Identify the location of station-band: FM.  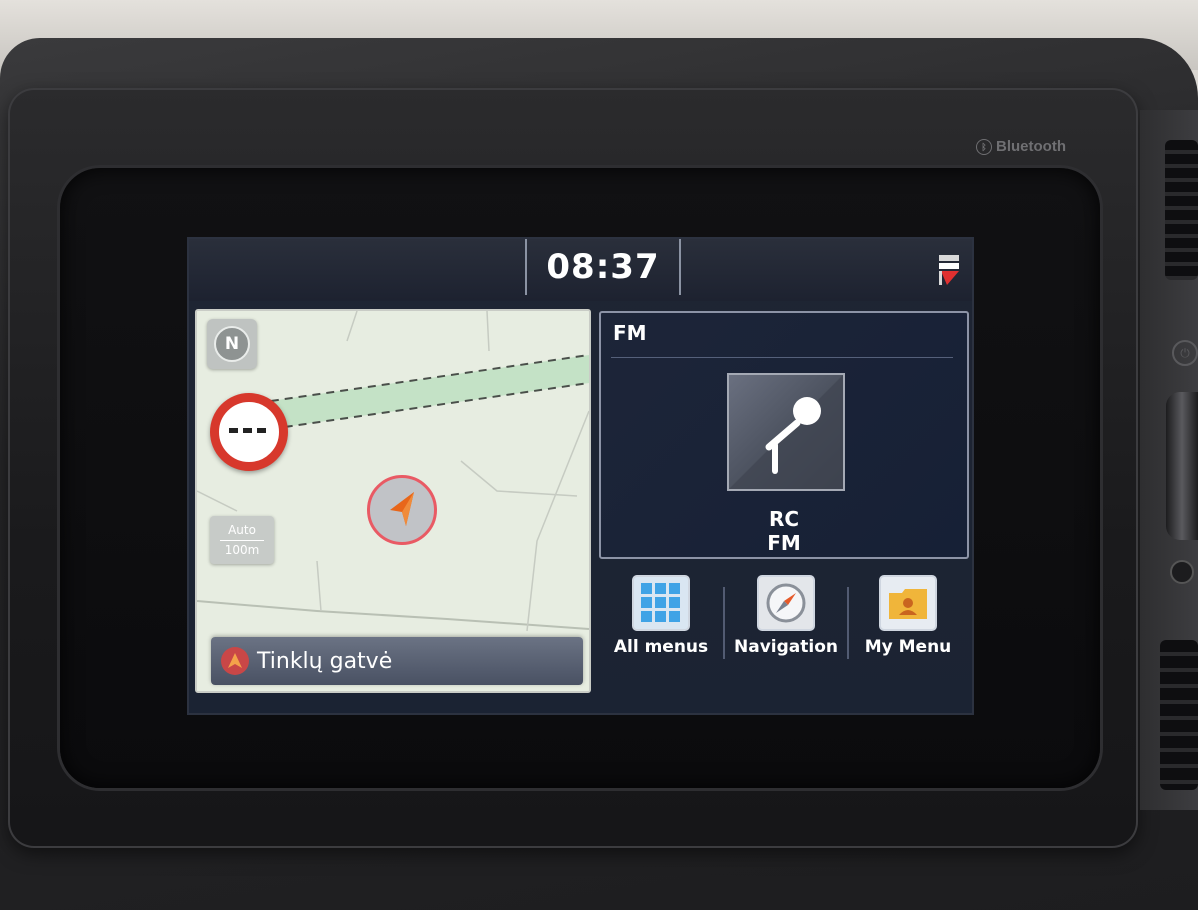
(784, 543).